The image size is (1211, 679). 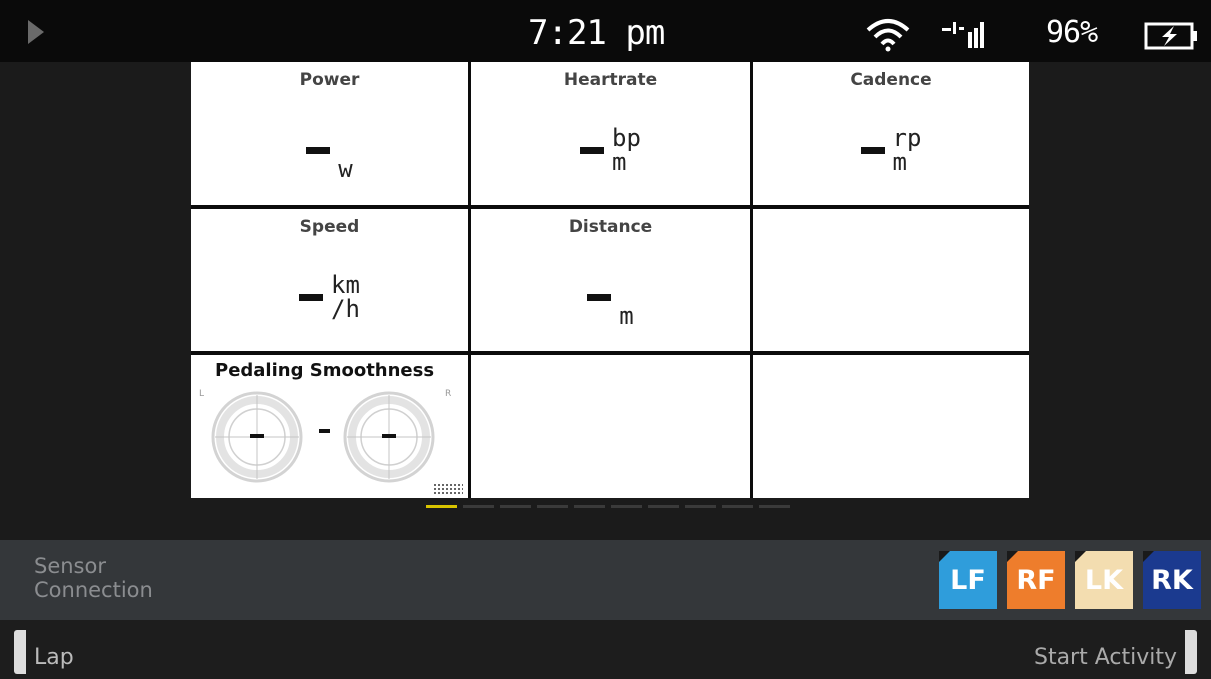 I want to click on softkey-bar: Lap Start Activity, so click(x=605, y=649).